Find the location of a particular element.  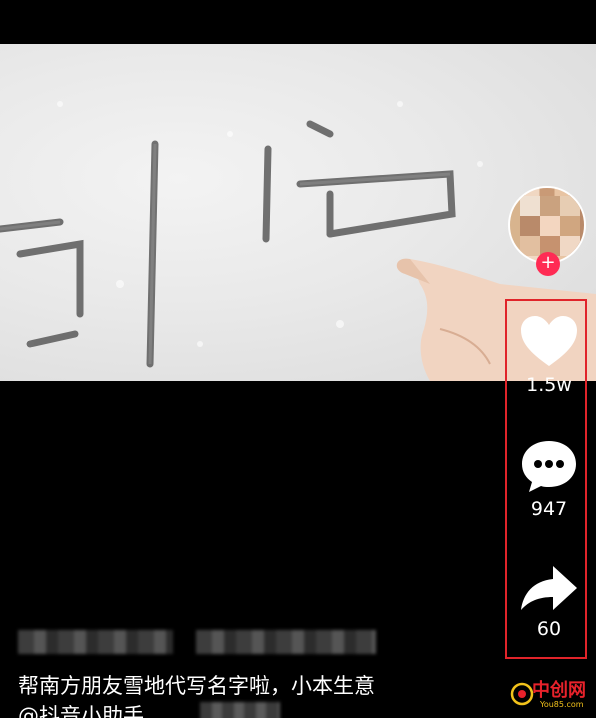

like-button: 1.5w is located at coordinates (549, 355).